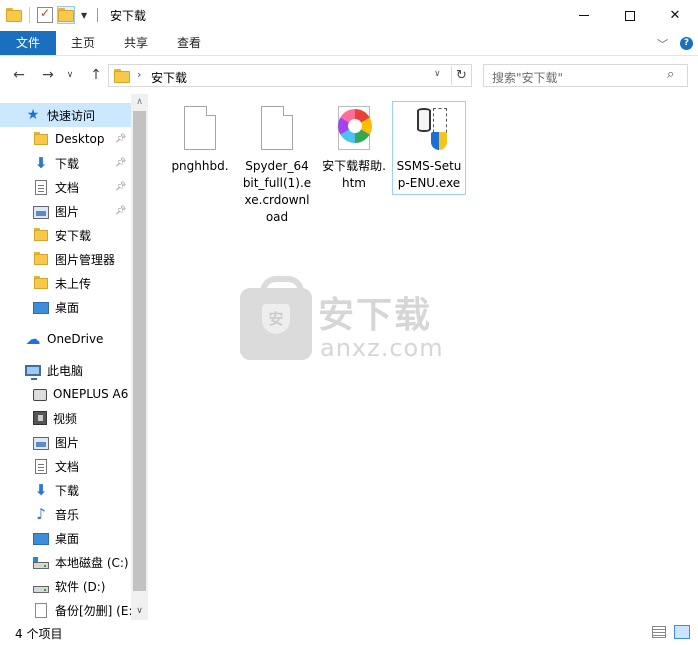 This screenshot has width=698, height=645. I want to click on sidebar-item-drive-e: 备份[勿删] (E:, so click(65, 610).